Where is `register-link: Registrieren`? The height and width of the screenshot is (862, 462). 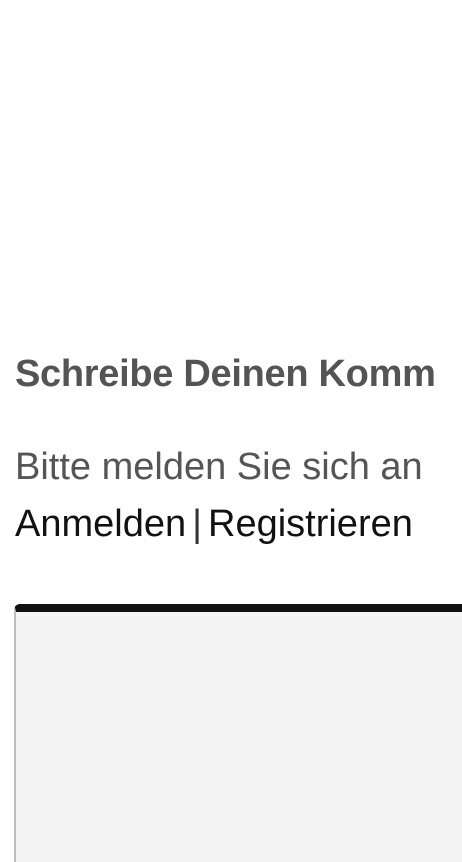 register-link: Registrieren is located at coordinates (310, 524).